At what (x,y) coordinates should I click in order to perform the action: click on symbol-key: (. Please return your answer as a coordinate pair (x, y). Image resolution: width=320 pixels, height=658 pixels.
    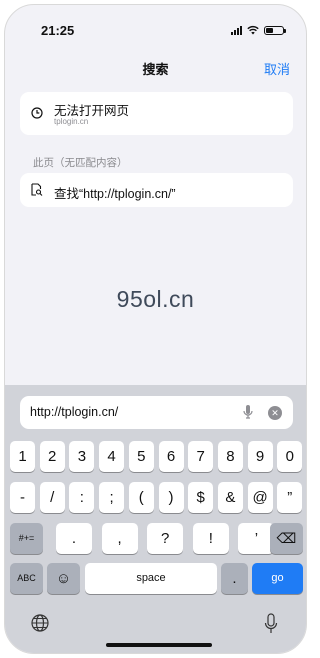
    Looking at the image, I should click on (141, 497).